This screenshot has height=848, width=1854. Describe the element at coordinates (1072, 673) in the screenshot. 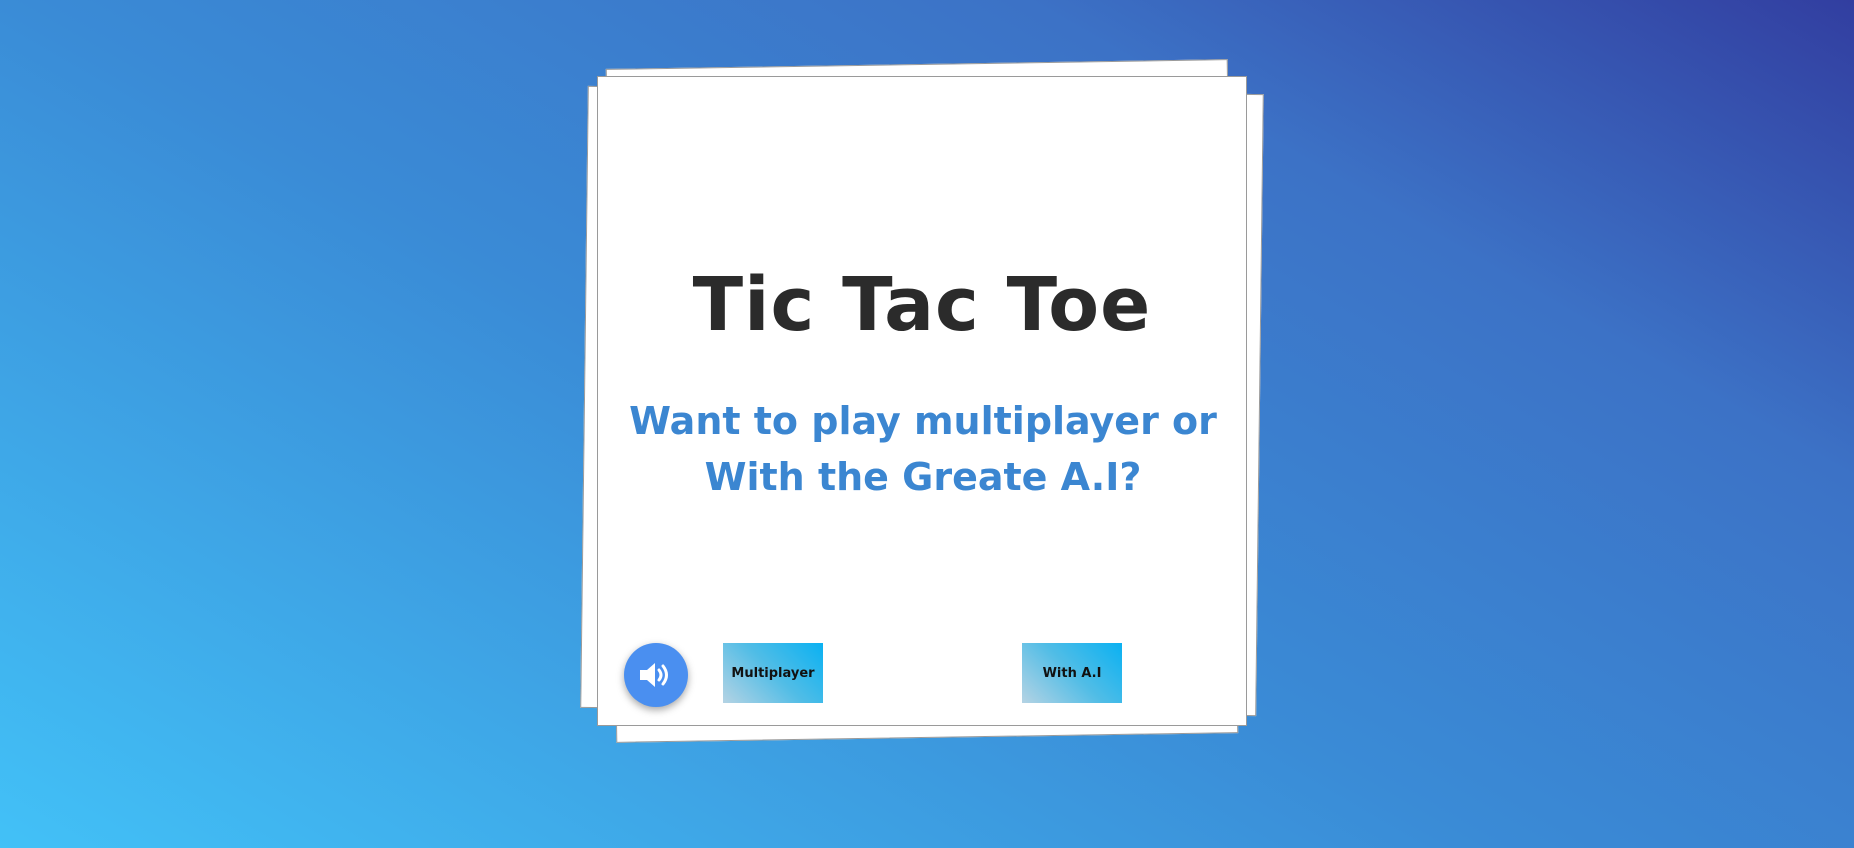

I see `with-ai-button: With A.I` at that location.